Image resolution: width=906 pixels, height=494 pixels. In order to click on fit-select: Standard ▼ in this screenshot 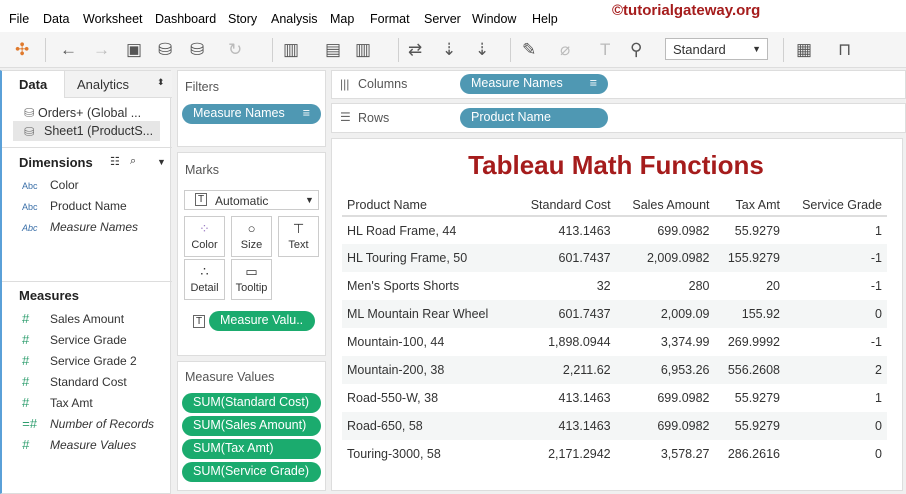, I will do `click(716, 49)`.